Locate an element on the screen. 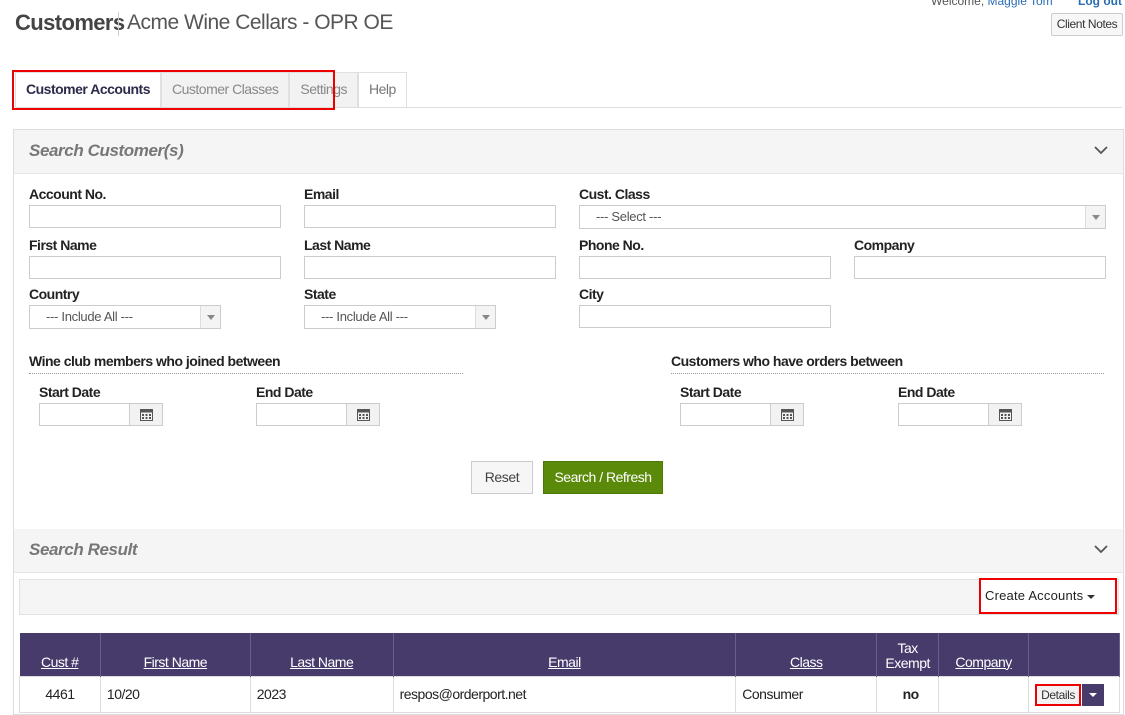 The image size is (1125, 715). user-name-link: Maggie Tom is located at coordinates (1020, 4).